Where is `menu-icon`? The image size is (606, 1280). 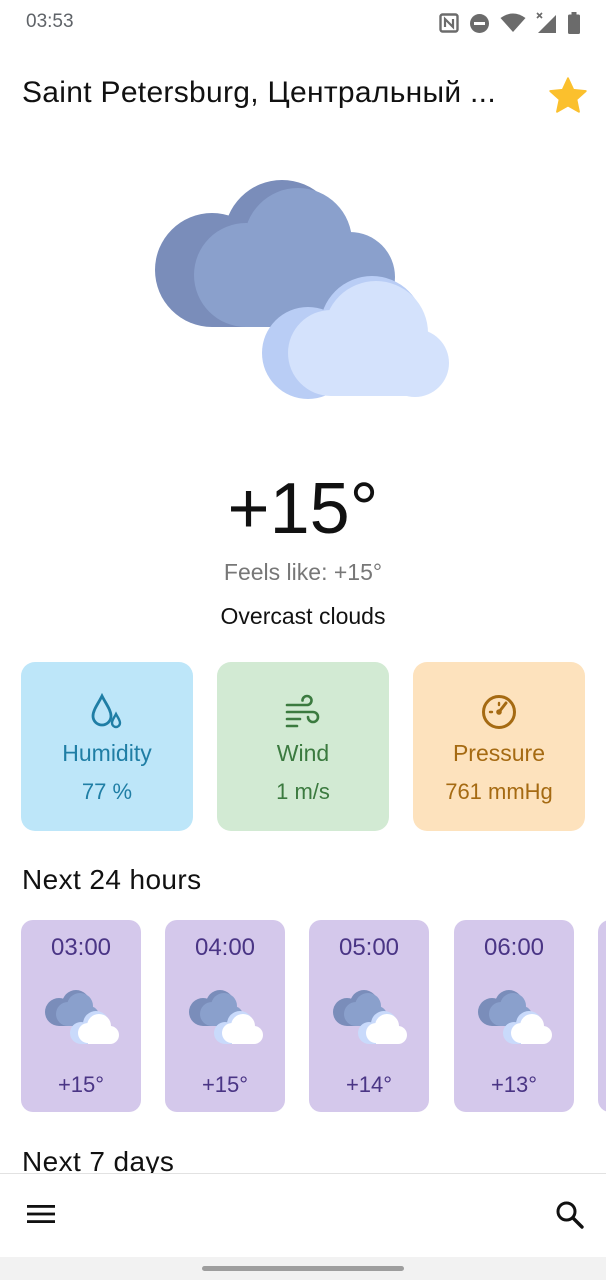 menu-icon is located at coordinates (41, 1214).